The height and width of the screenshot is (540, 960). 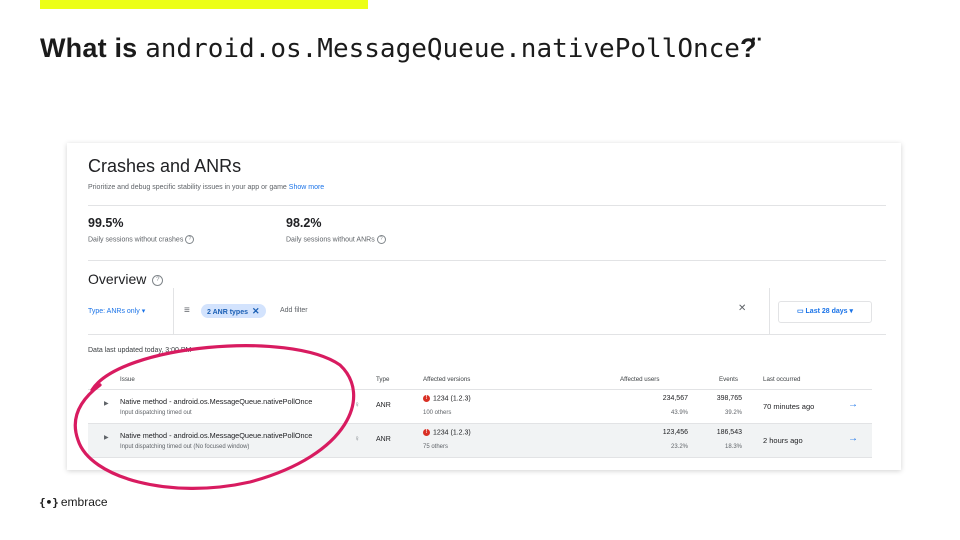 I want to click on last-occurred: 70 minutes ago, so click(x=789, y=406).